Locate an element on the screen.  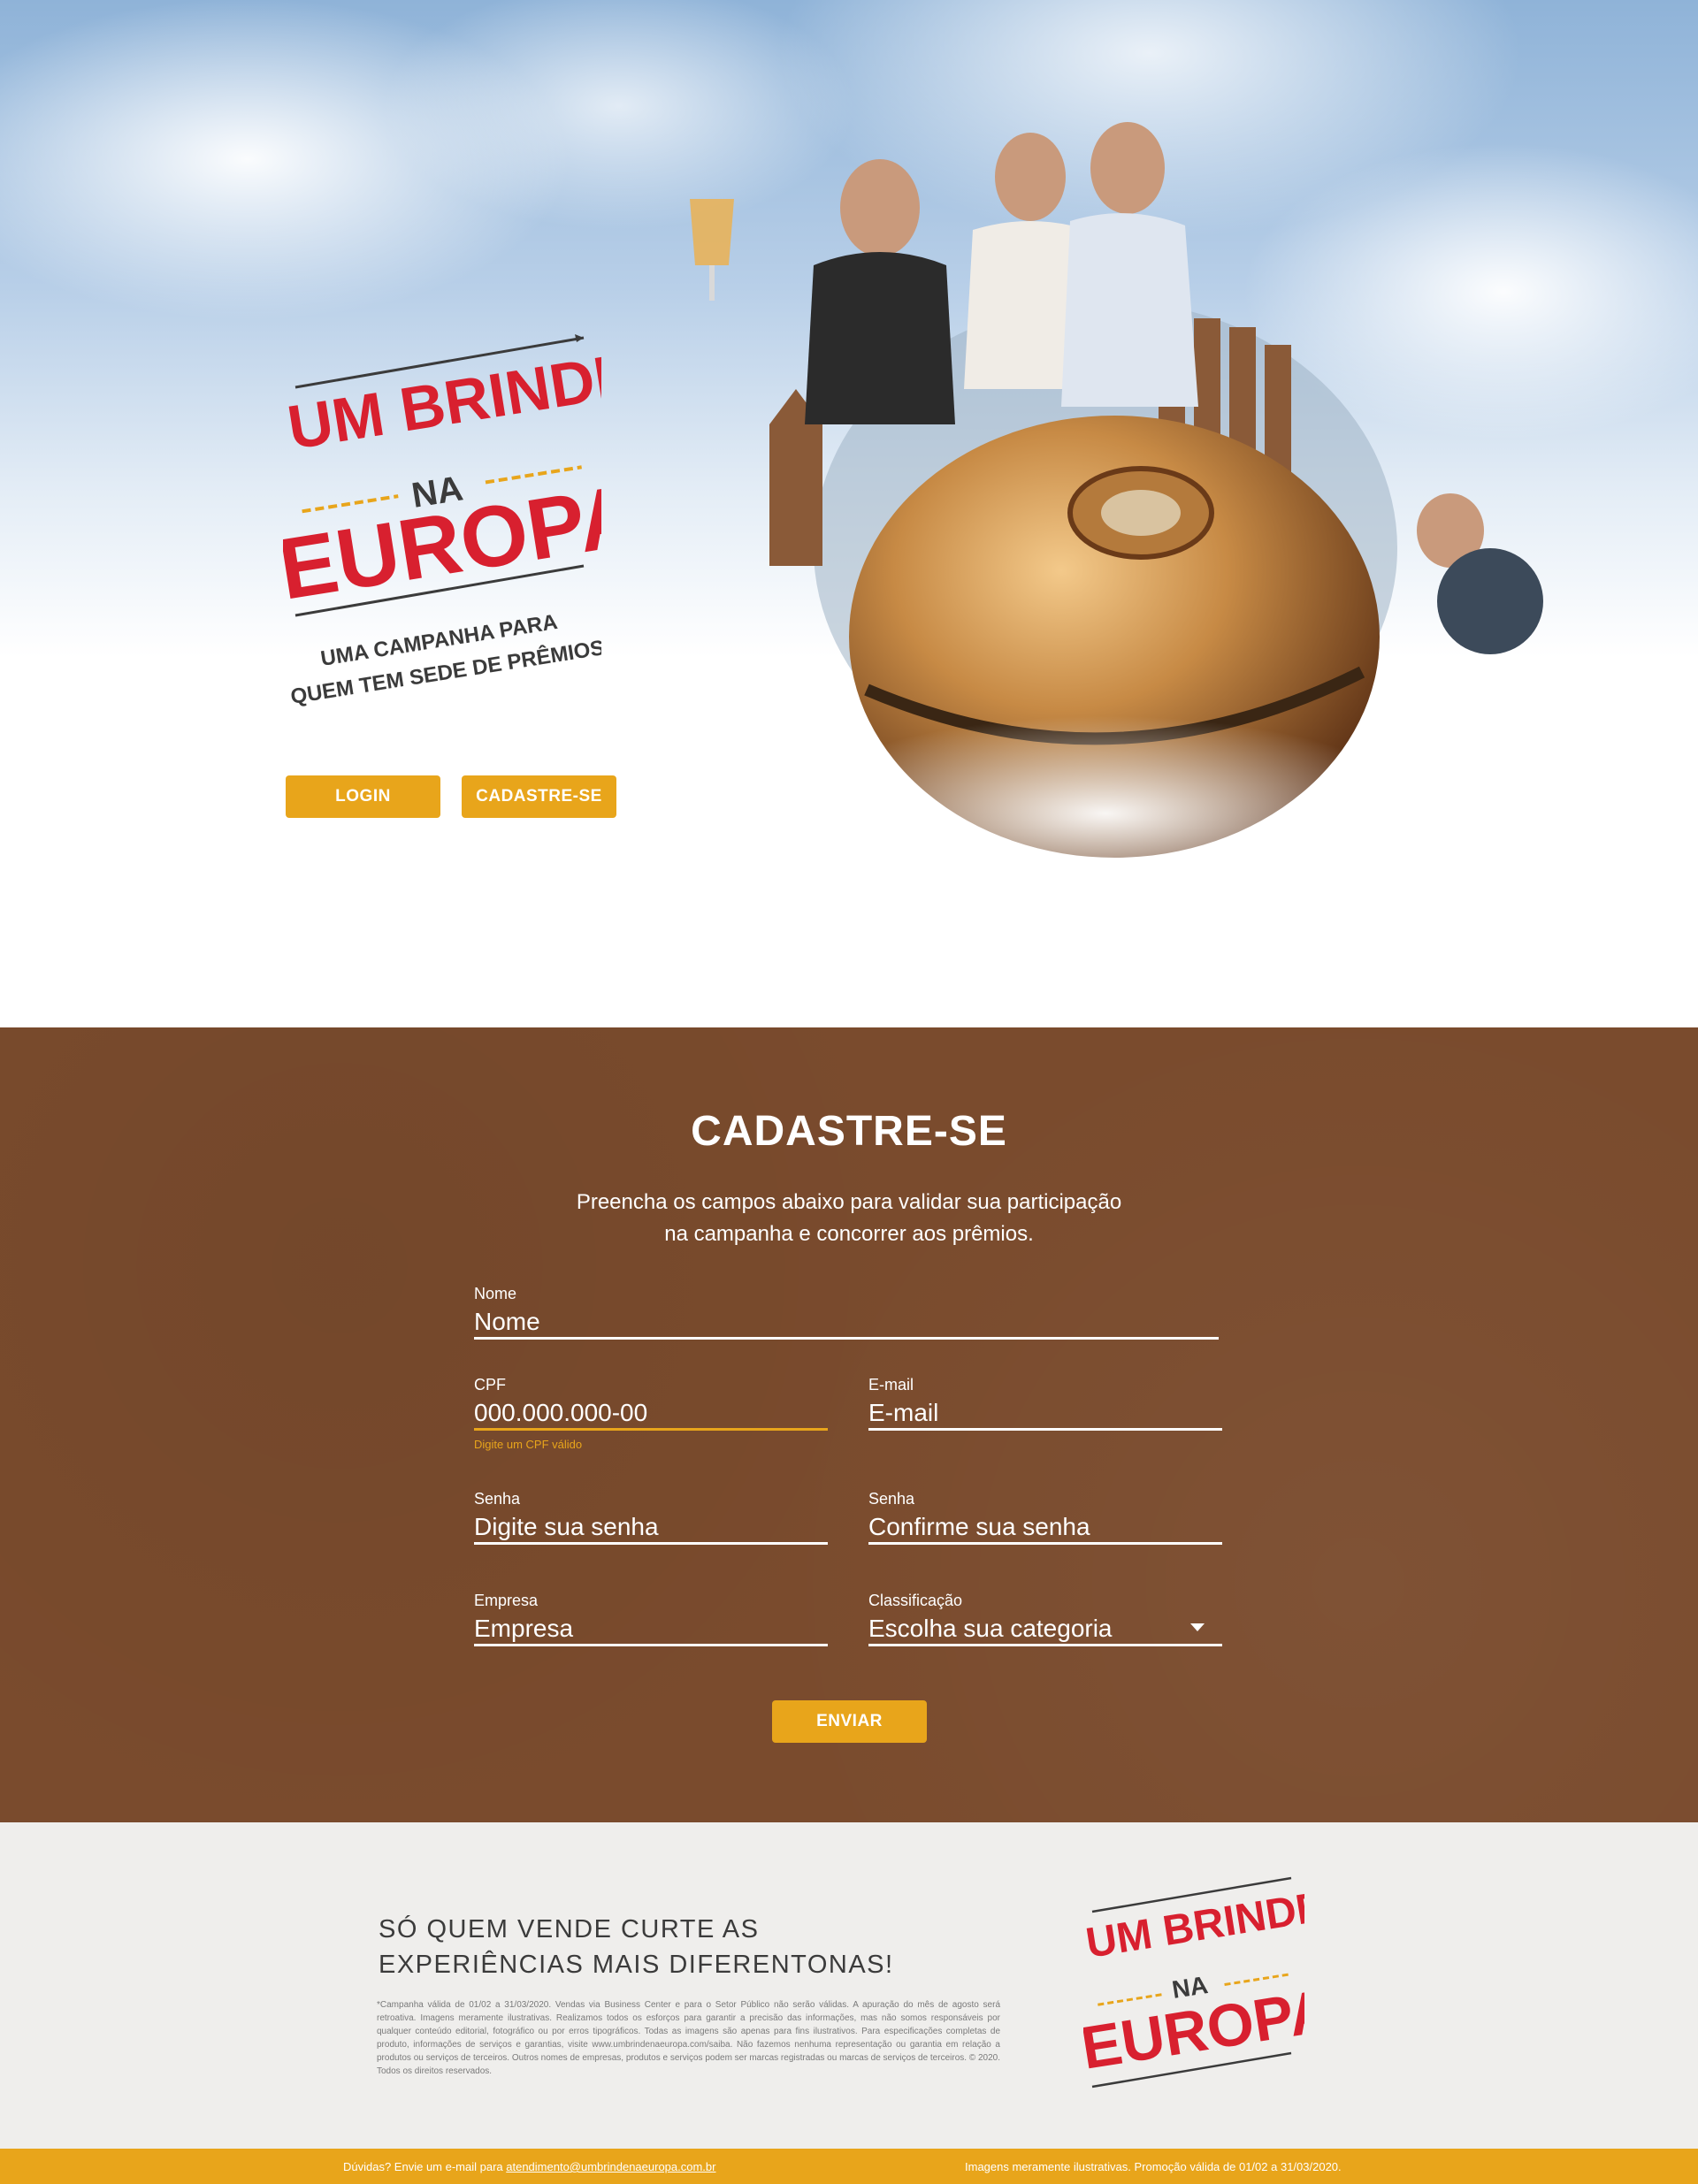
cpf-input: 000.000.000-00 is located at coordinates (651, 1413).